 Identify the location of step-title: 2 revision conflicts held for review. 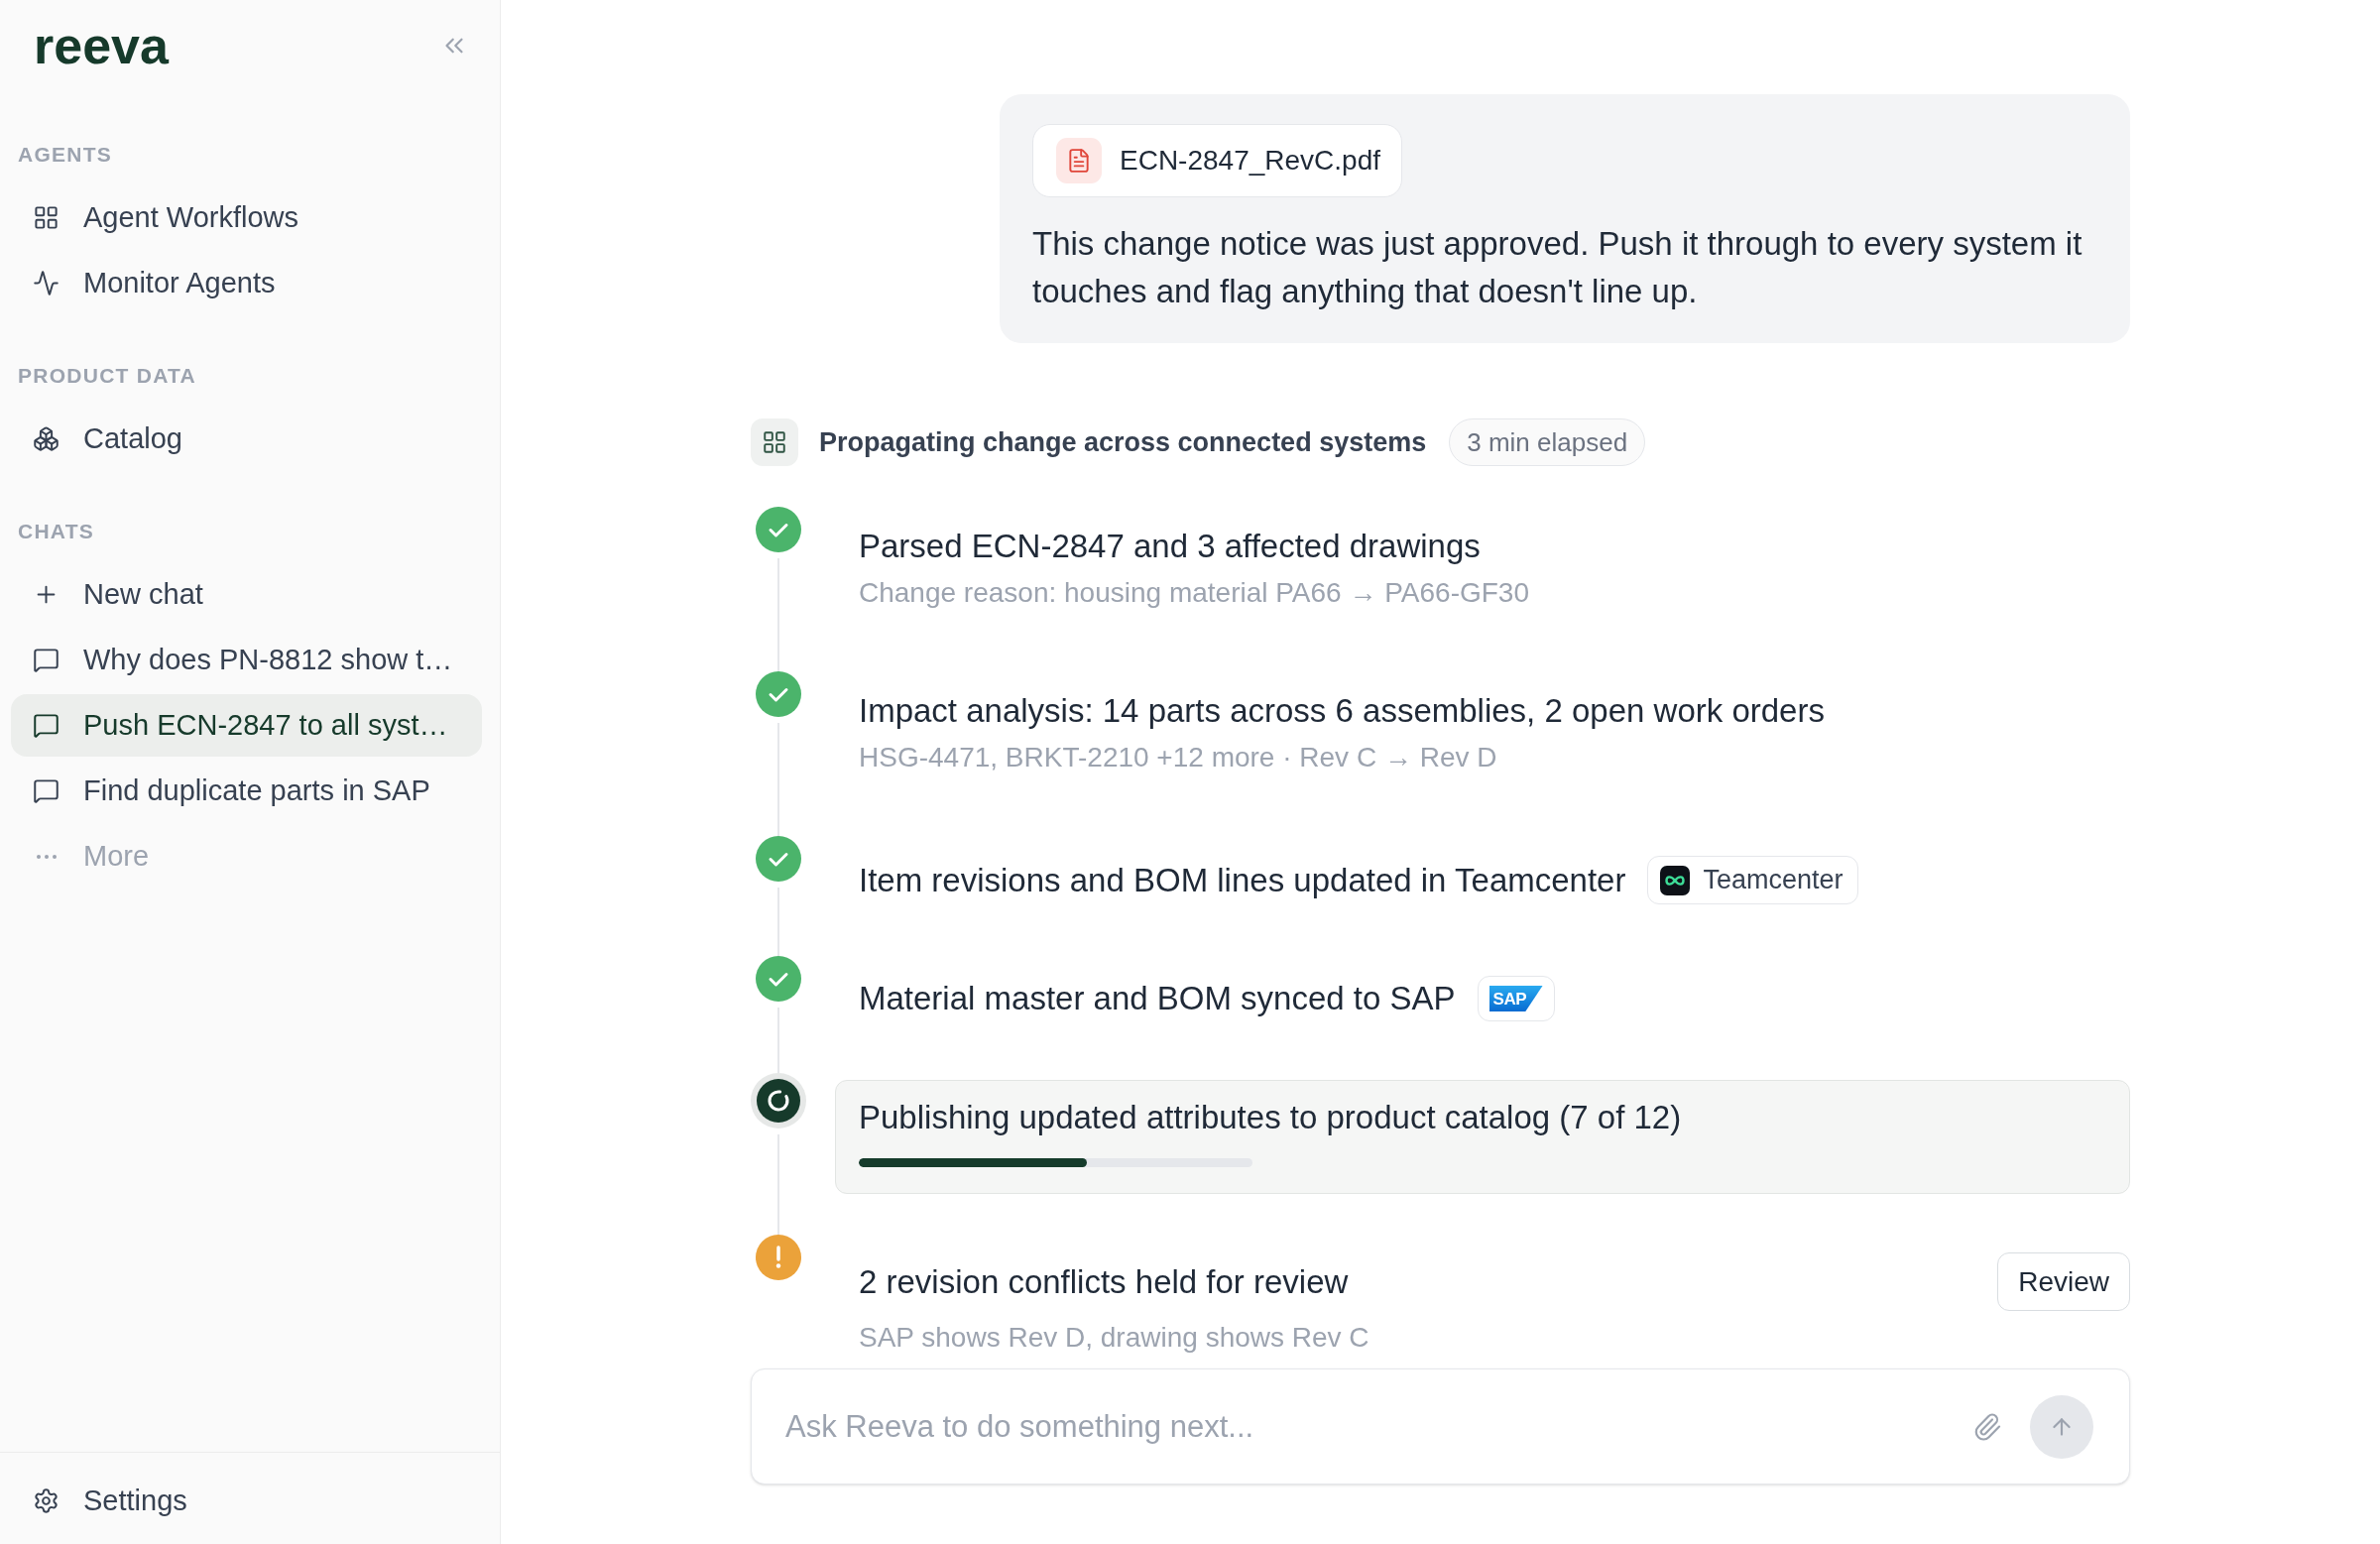
(1104, 1281).